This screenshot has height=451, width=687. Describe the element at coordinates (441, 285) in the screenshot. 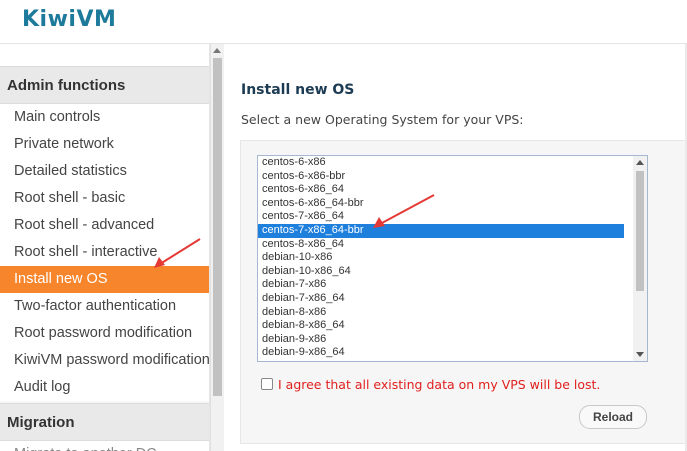

I see `os-option: debian-7-x86` at that location.